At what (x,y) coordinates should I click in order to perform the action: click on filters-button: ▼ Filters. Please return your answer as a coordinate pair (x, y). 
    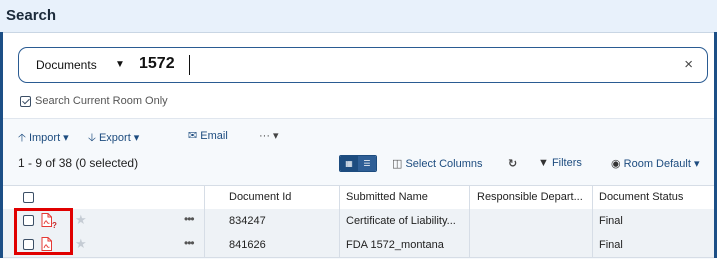
    Looking at the image, I should click on (560, 163).